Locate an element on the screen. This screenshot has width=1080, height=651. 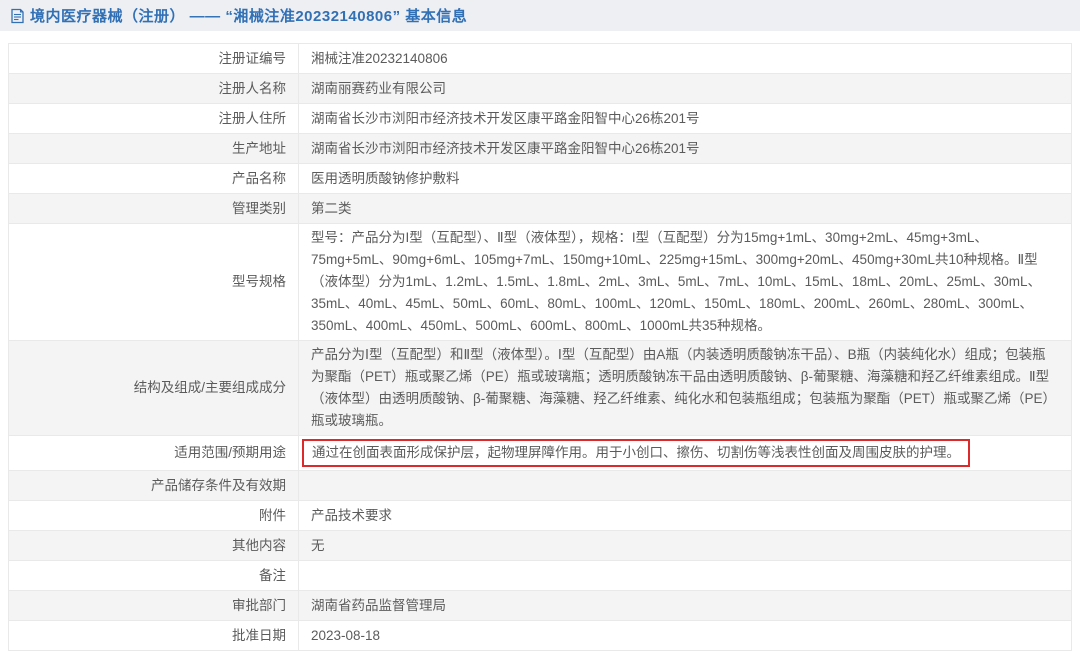
table-row-approval-department: 审批部门 湖南省药品监督管理局 is located at coordinates (540, 606).